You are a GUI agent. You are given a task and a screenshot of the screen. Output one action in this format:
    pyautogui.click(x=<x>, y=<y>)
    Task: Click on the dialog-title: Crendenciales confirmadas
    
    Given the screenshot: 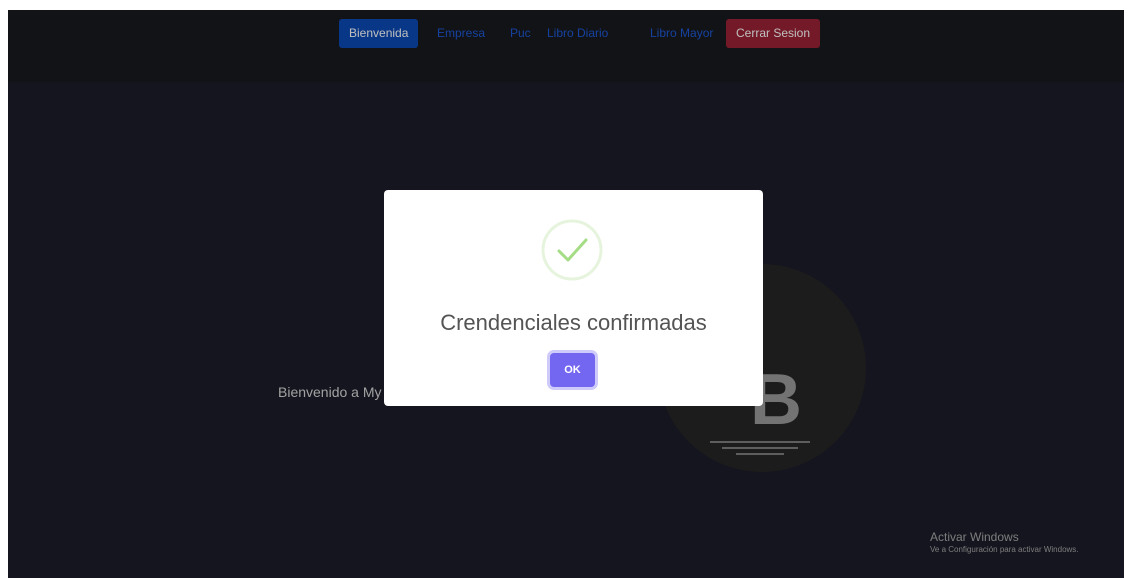 What is the action you would take?
    pyautogui.click(x=573, y=322)
    